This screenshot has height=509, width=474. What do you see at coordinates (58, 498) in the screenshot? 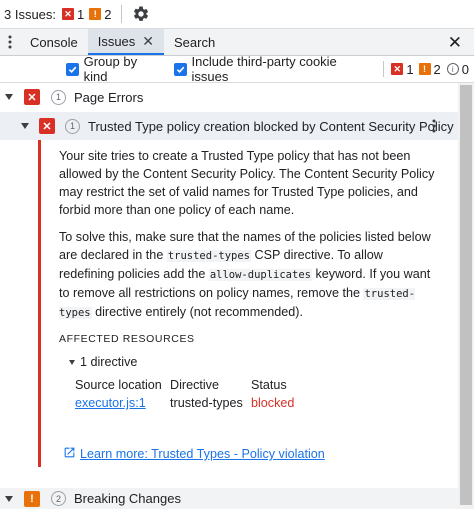
I see `group-count-badge: 2` at bounding box center [58, 498].